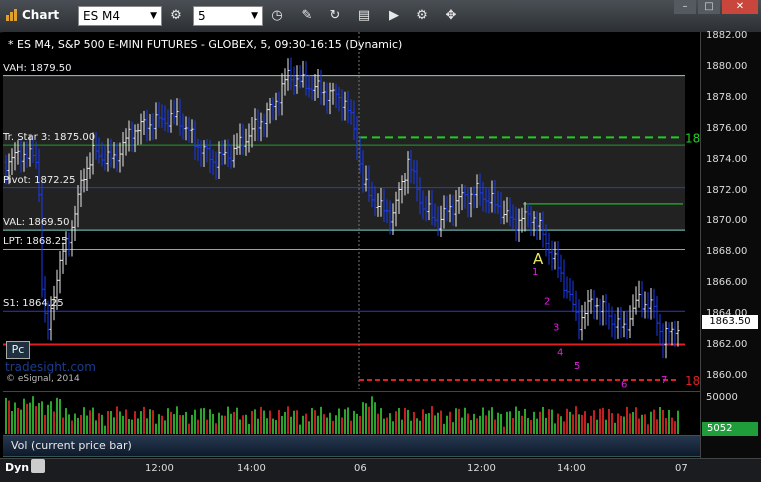 This screenshot has width=761, height=482. What do you see at coordinates (727, 375) in the screenshot?
I see `price-tick: 1860.00` at bounding box center [727, 375].